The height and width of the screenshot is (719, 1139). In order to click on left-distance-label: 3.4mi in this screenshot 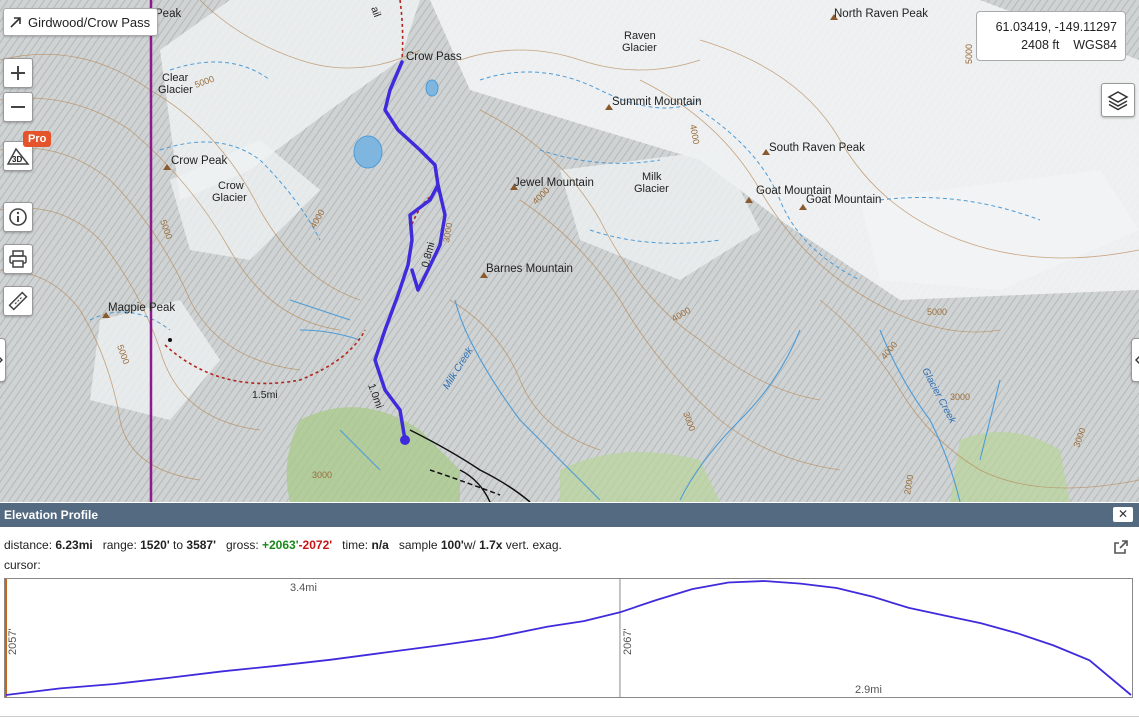, I will do `click(303, 588)`.